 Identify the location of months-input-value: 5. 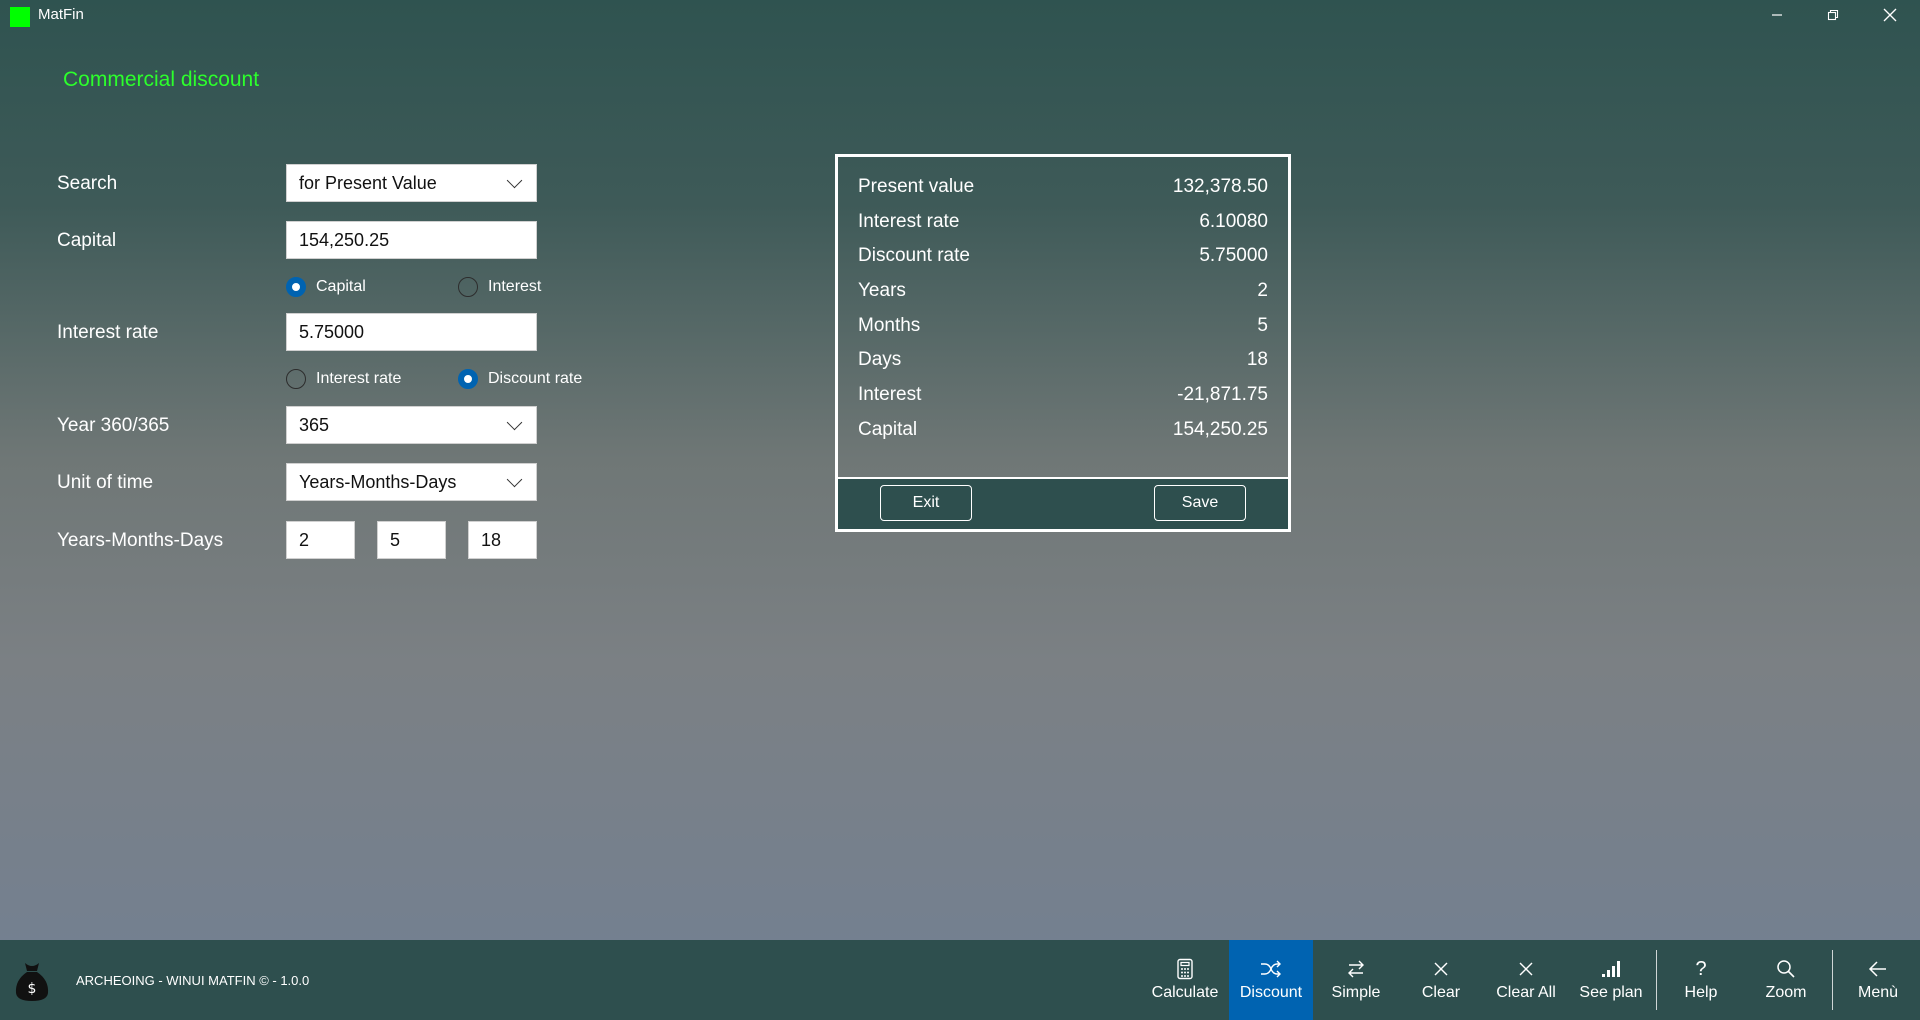
(395, 539).